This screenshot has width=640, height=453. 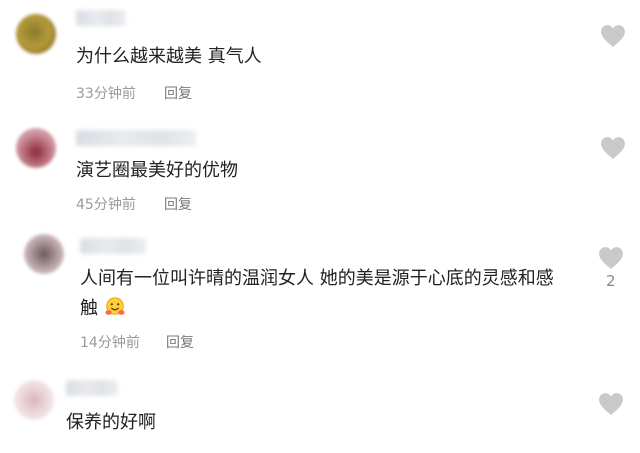 What do you see at coordinates (89, 308) in the screenshot?
I see `comment-text-line2: 触` at bounding box center [89, 308].